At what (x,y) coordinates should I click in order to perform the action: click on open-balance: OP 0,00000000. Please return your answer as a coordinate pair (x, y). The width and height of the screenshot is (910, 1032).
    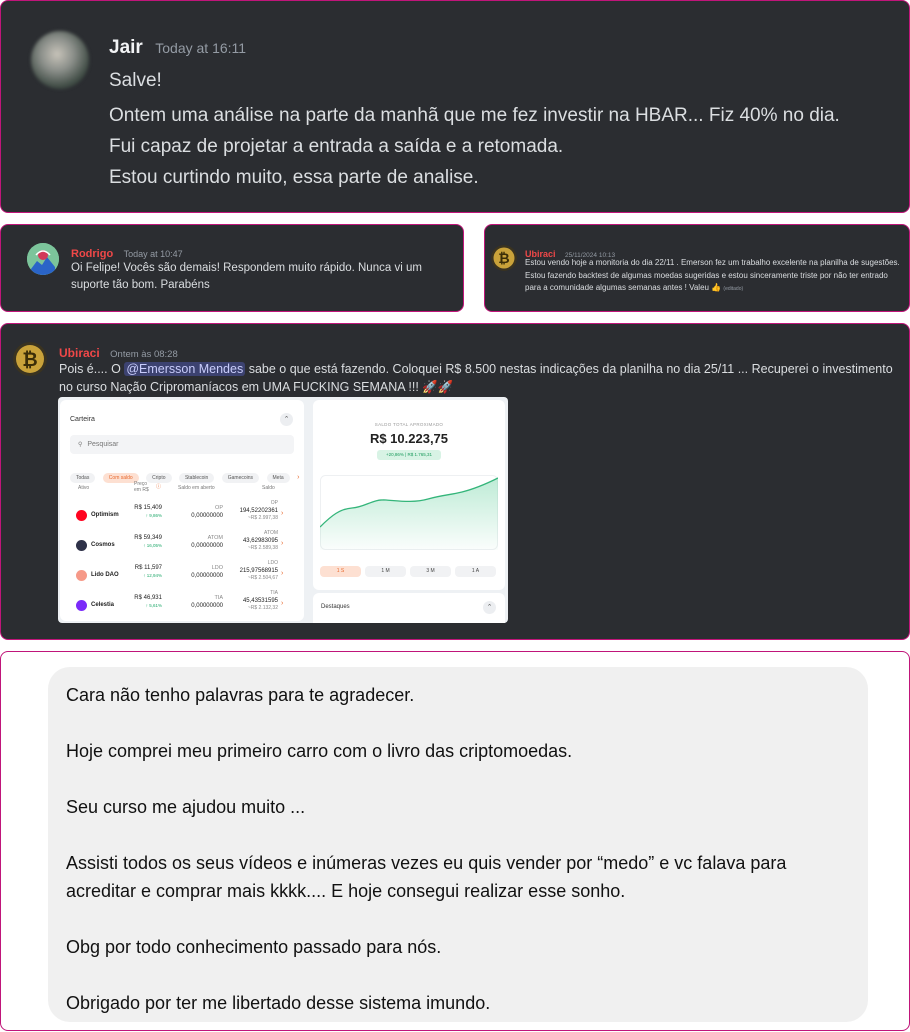
    Looking at the image, I should click on (200, 512).